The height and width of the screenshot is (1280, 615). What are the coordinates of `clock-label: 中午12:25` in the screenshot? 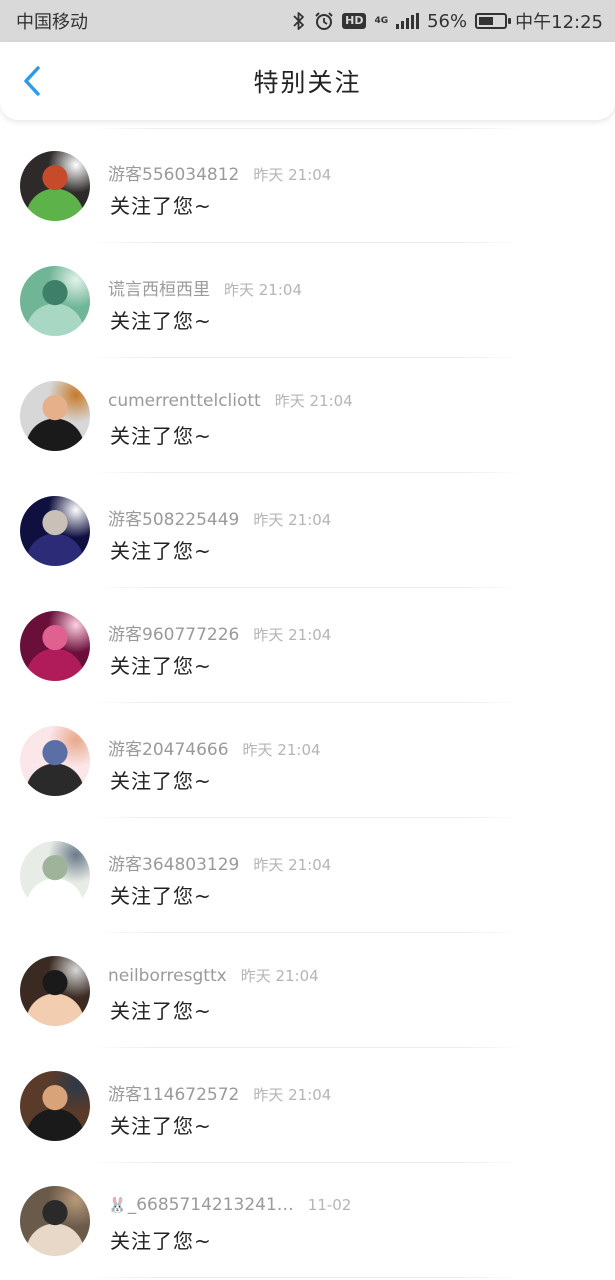 It's located at (559, 22).